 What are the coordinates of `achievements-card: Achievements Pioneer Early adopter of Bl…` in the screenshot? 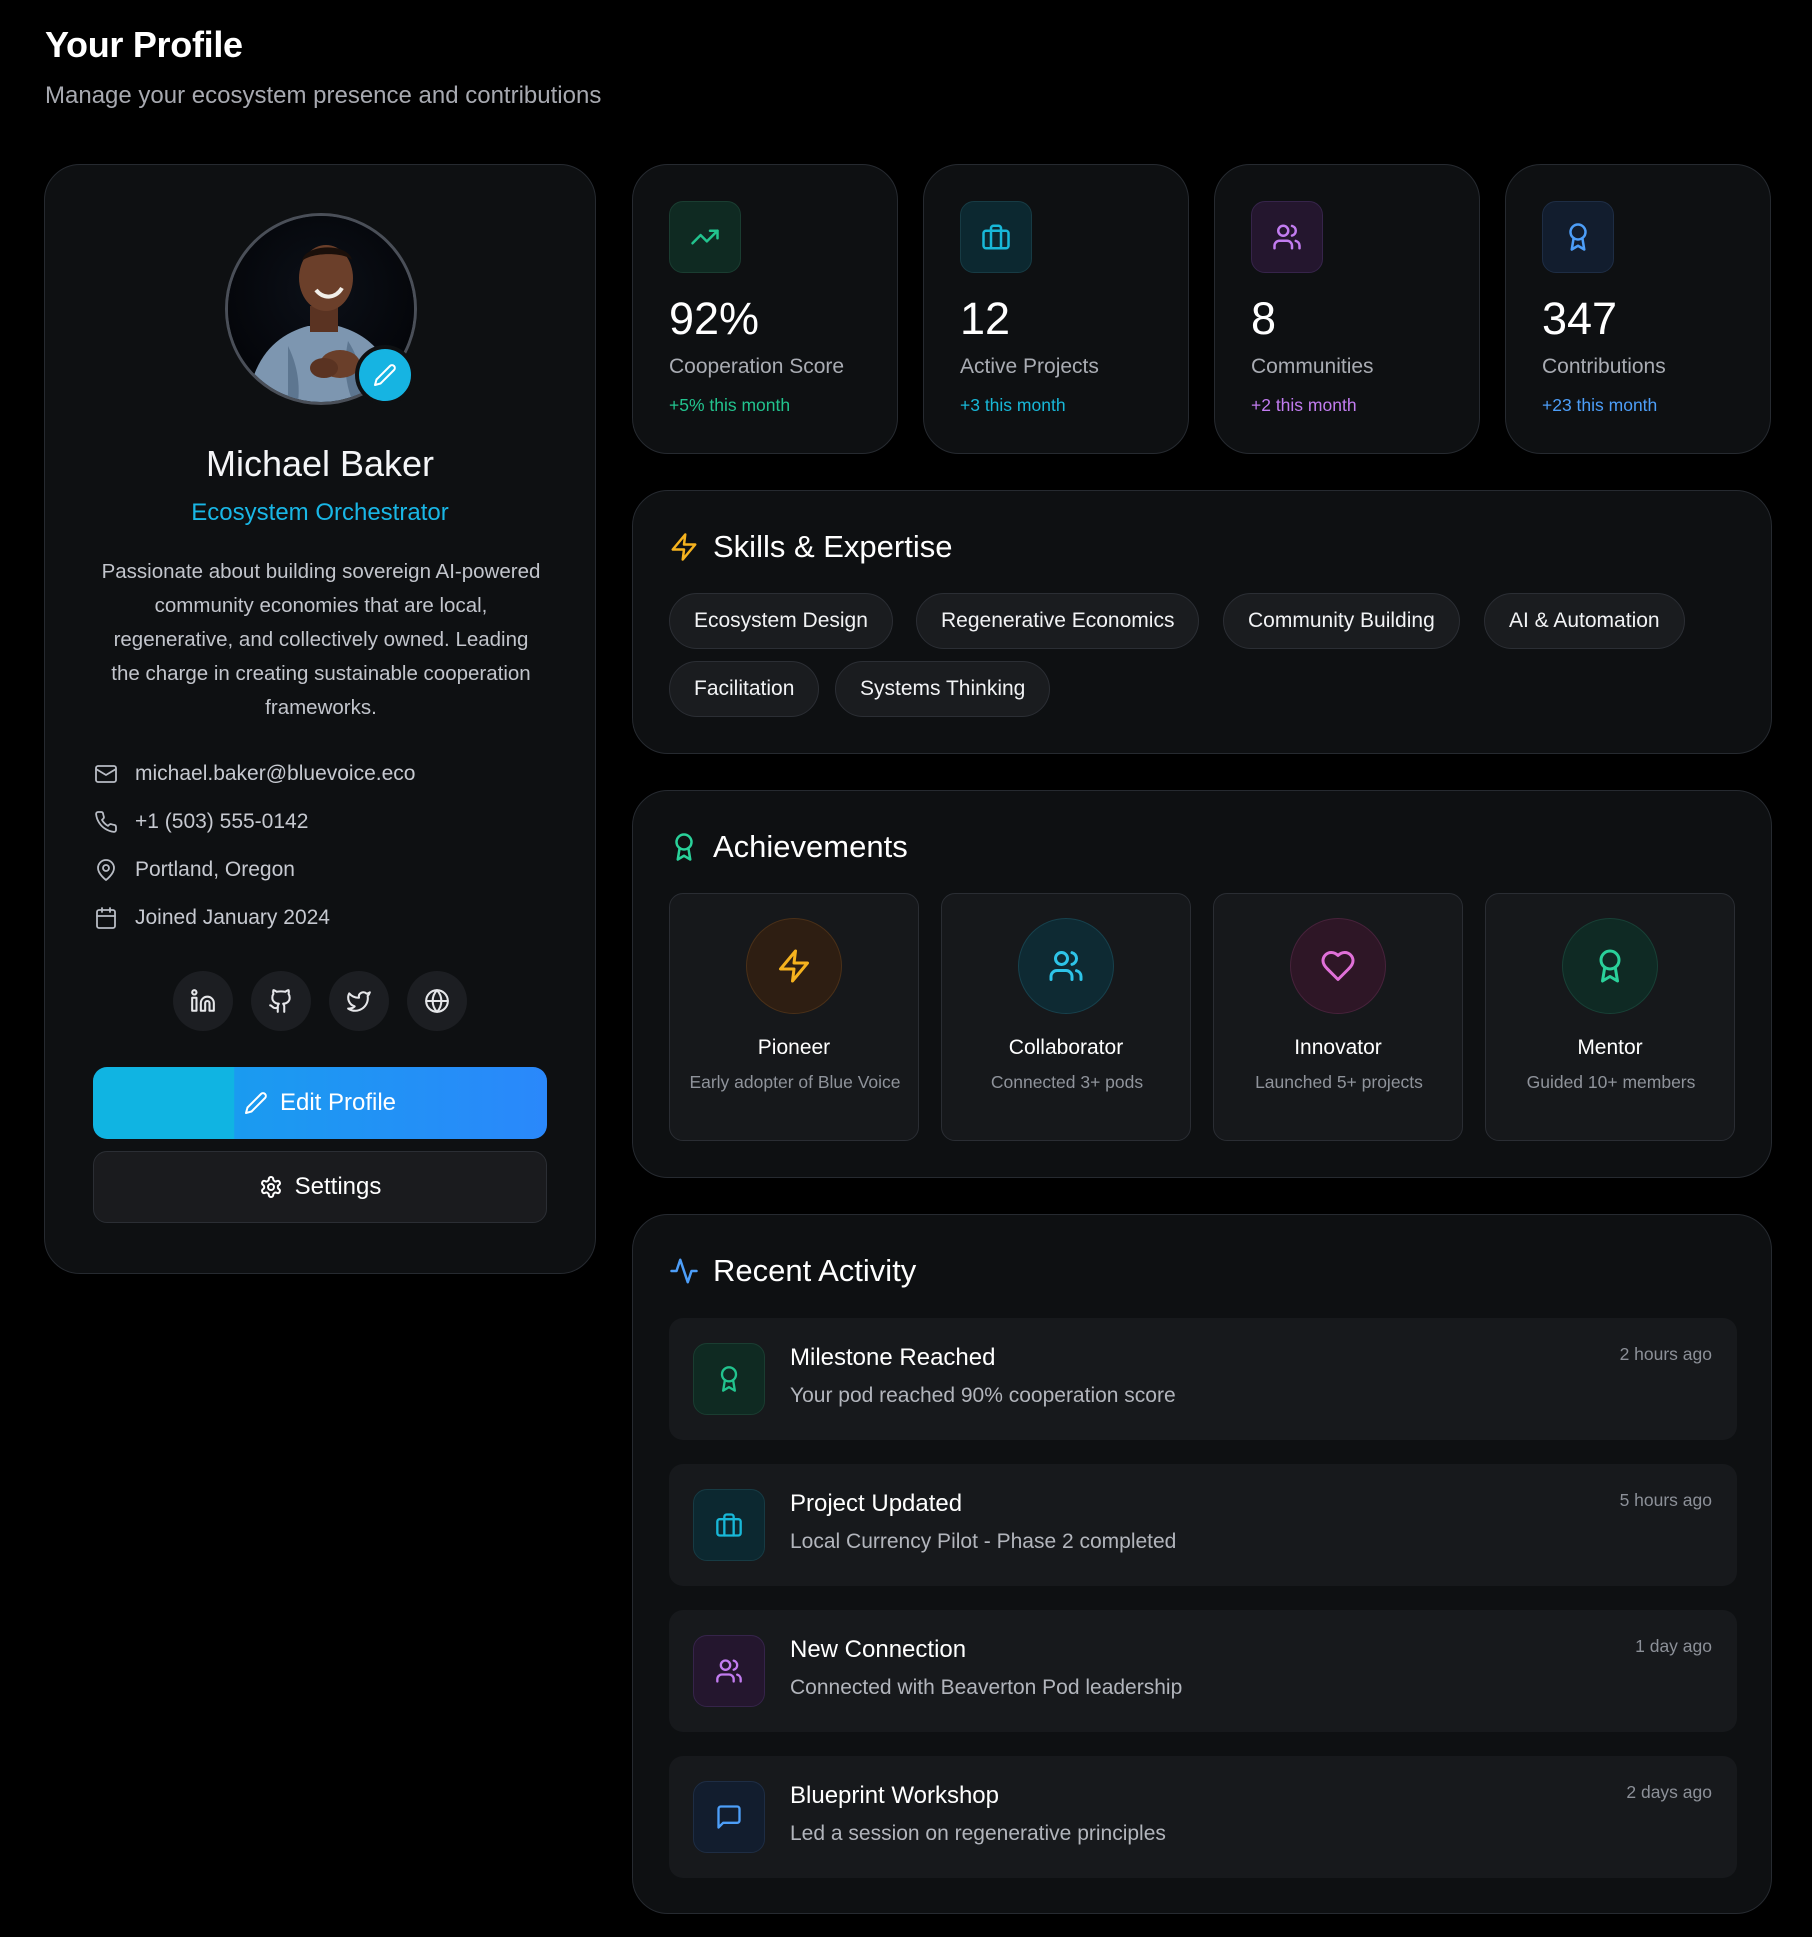 It's located at (1202, 984).